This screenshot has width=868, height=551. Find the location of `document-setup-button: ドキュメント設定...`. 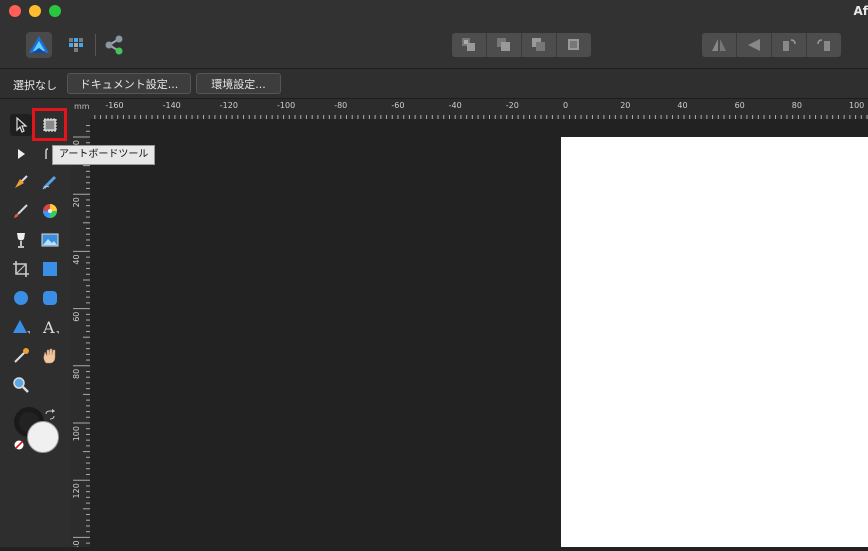

document-setup-button: ドキュメント設定... is located at coordinates (129, 83).